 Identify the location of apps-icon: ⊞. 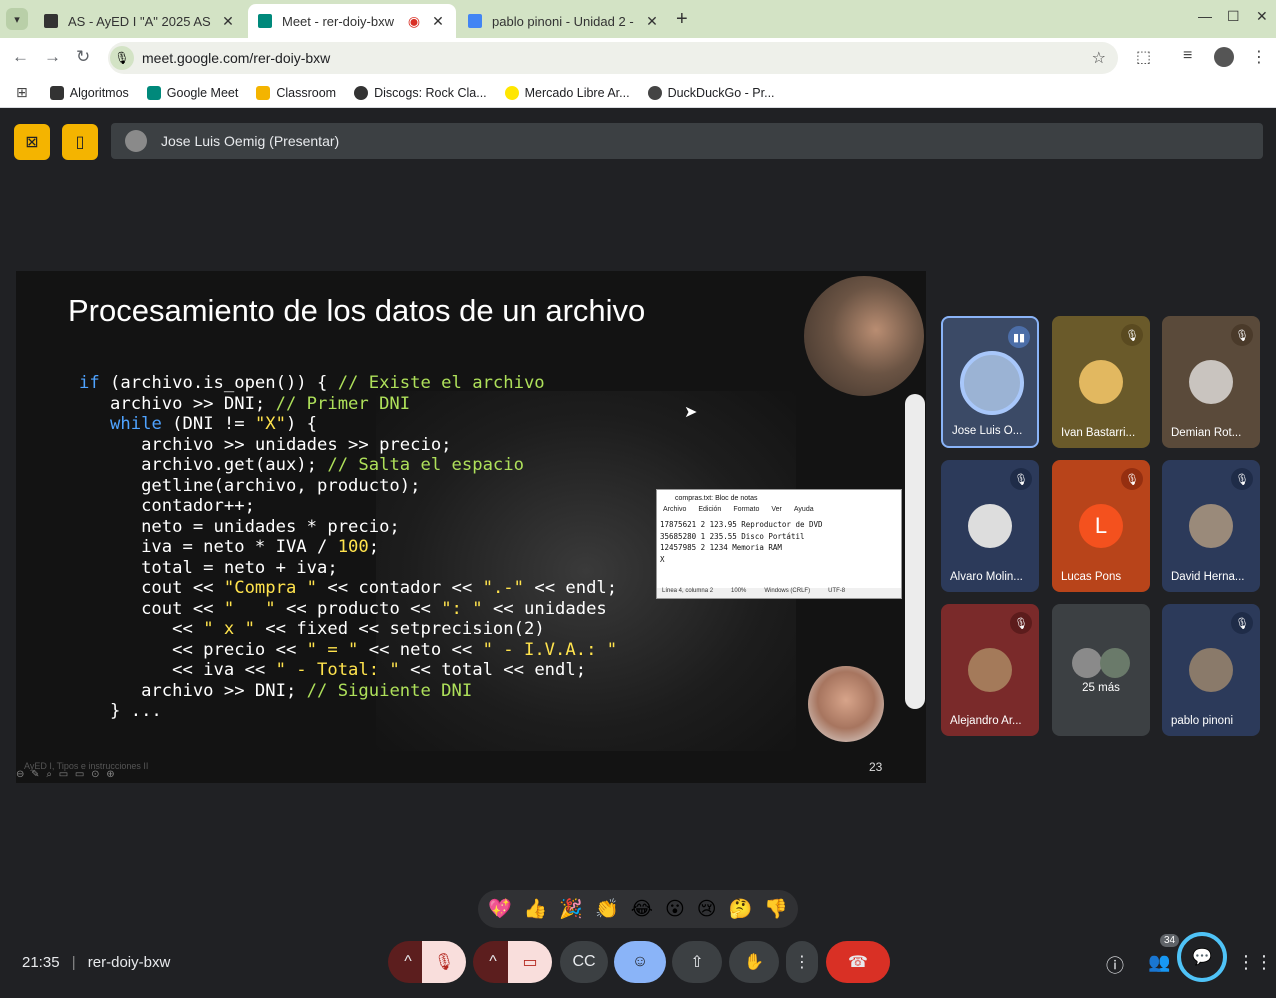
(22, 92).